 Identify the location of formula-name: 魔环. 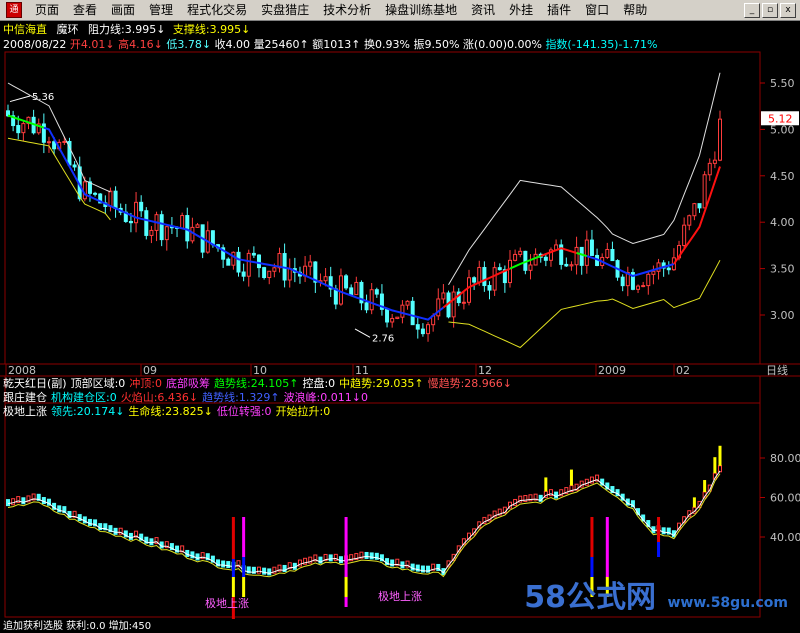
(67, 29).